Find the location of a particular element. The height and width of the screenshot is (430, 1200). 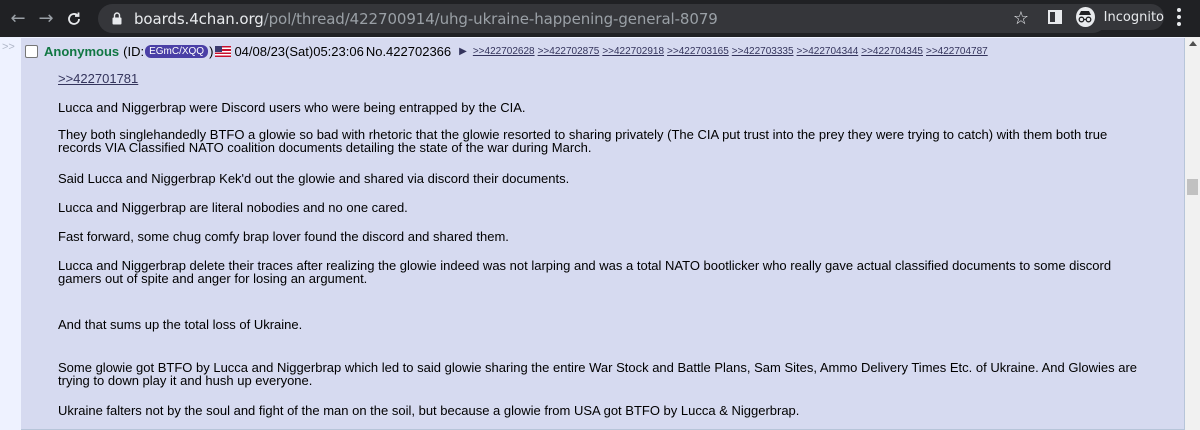

lock-icon is located at coordinates (117, 19).